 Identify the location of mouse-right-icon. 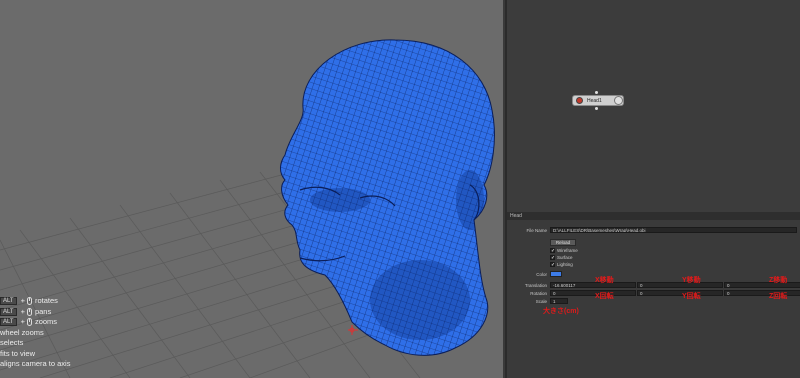
(29, 322).